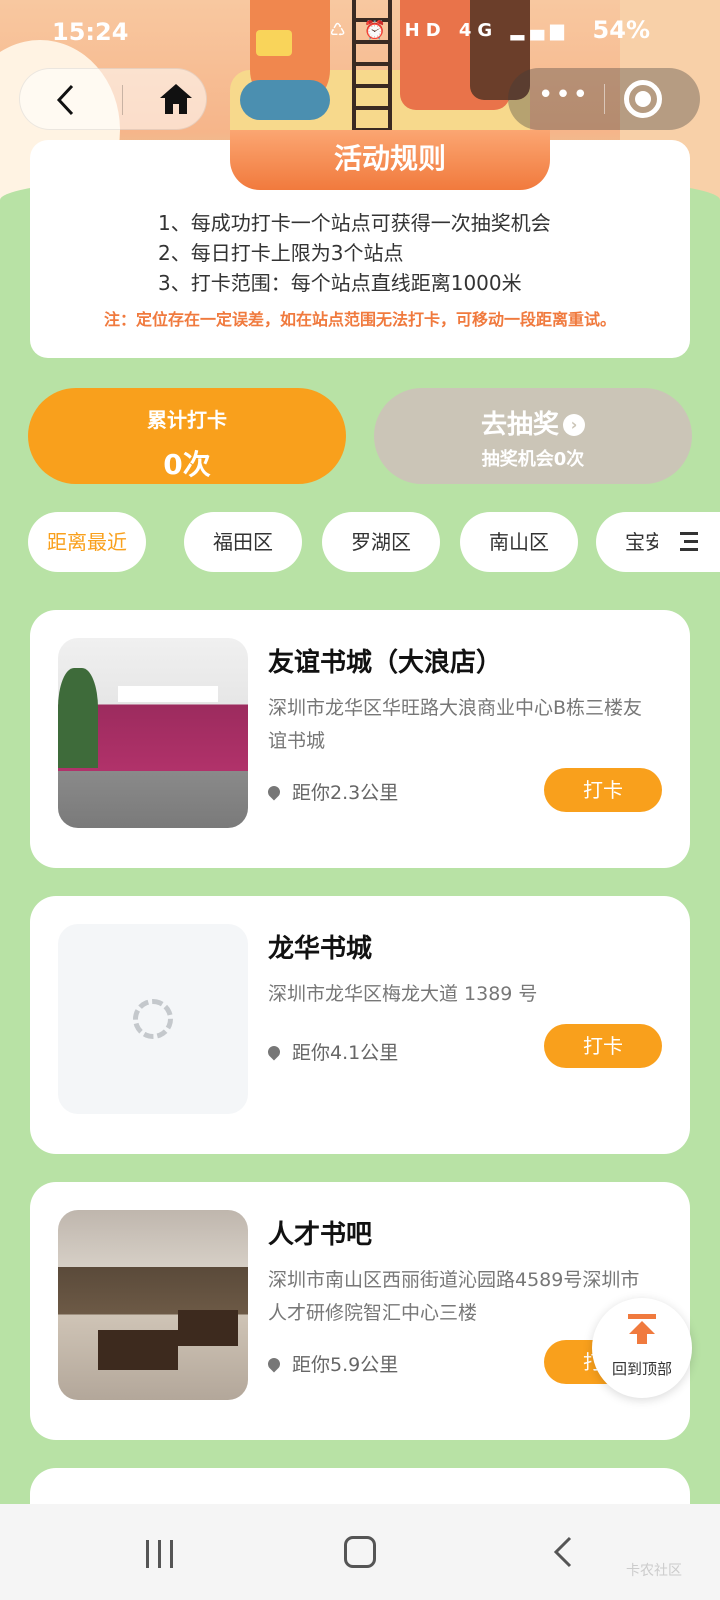 Image resolution: width=720 pixels, height=1600 pixels. What do you see at coordinates (519, 542) in the screenshot?
I see `tab-nanshan: 南山区` at bounding box center [519, 542].